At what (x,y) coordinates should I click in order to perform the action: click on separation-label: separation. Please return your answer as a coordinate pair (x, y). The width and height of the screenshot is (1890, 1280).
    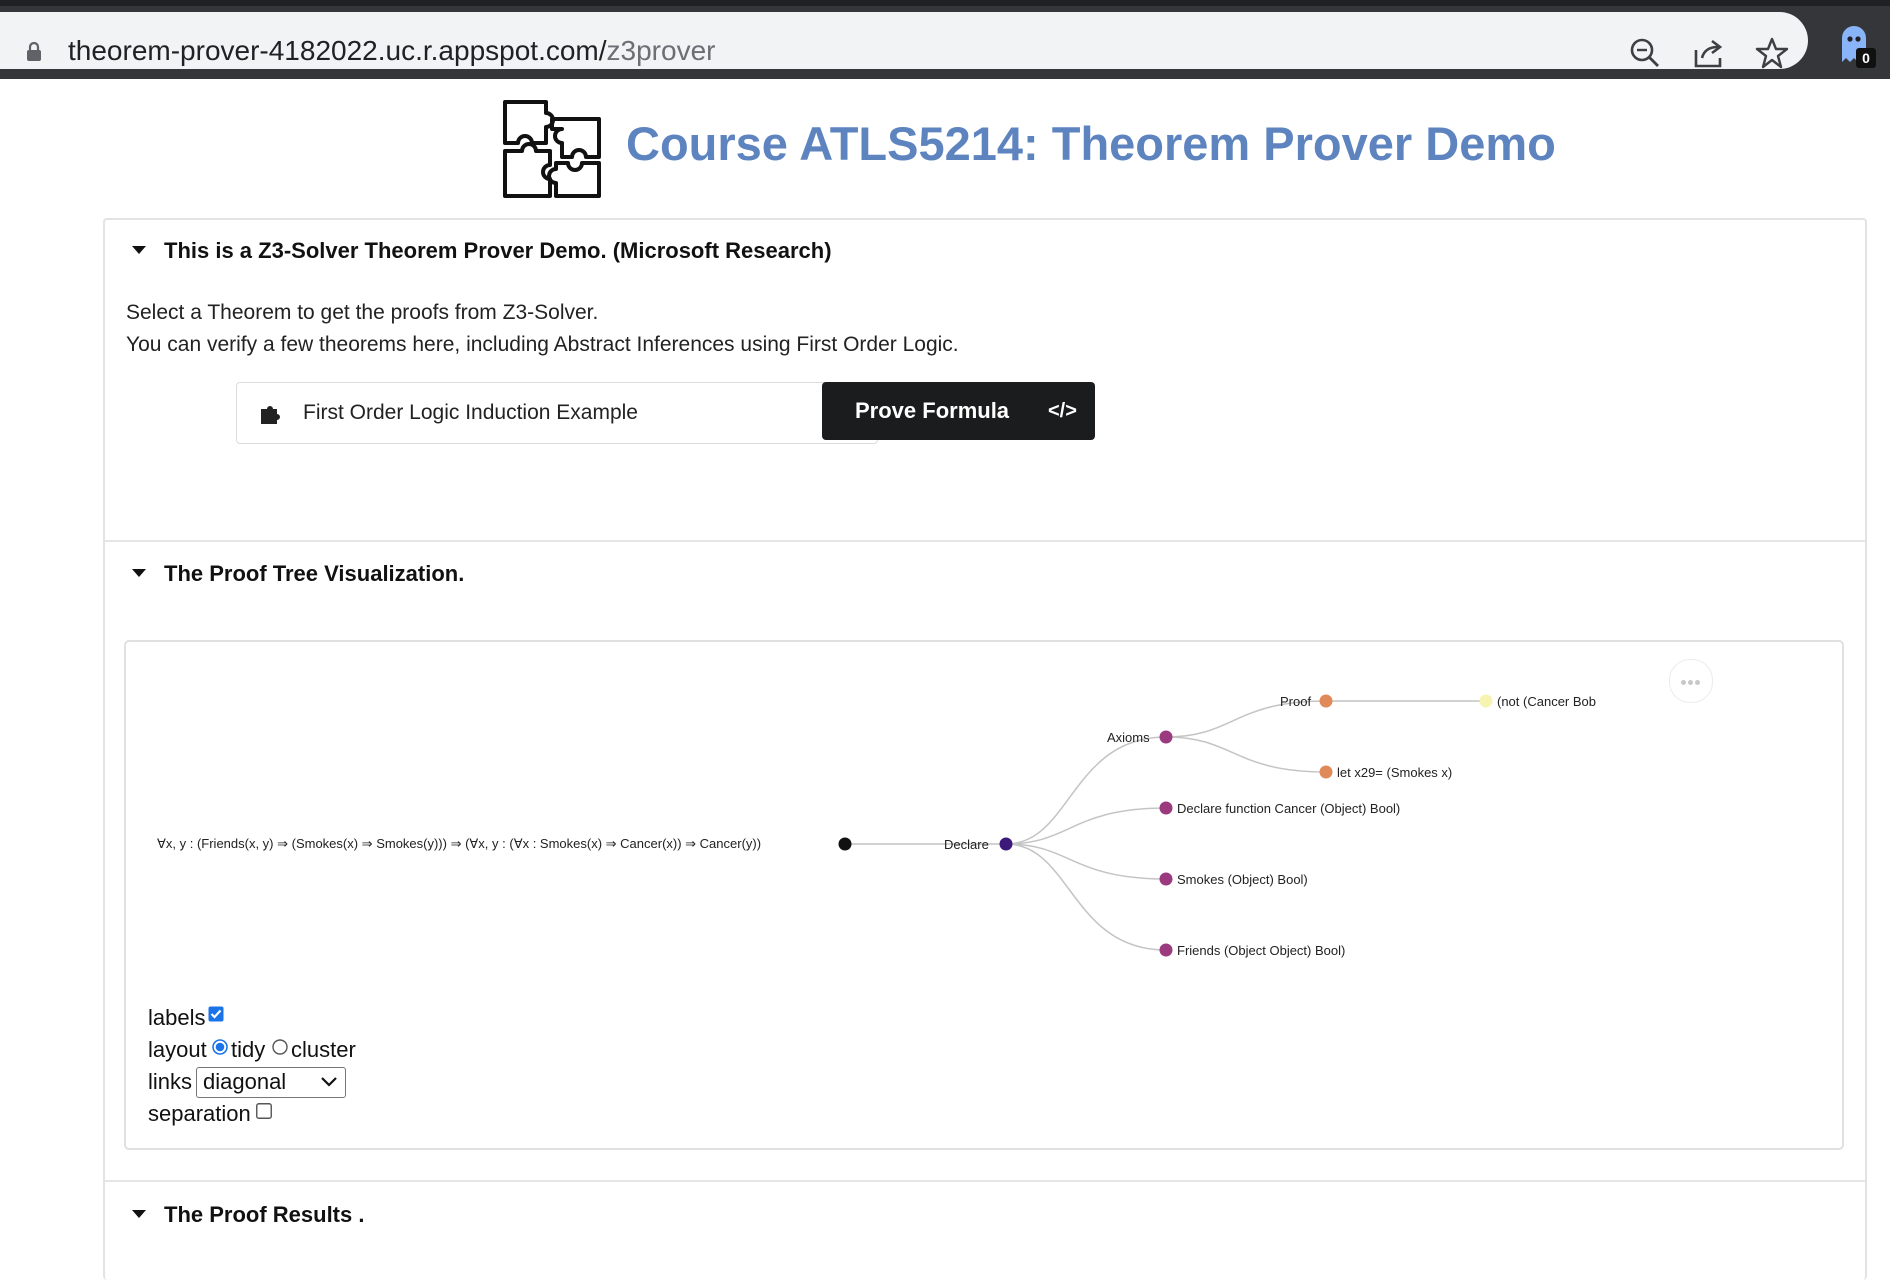
    Looking at the image, I should click on (199, 1113).